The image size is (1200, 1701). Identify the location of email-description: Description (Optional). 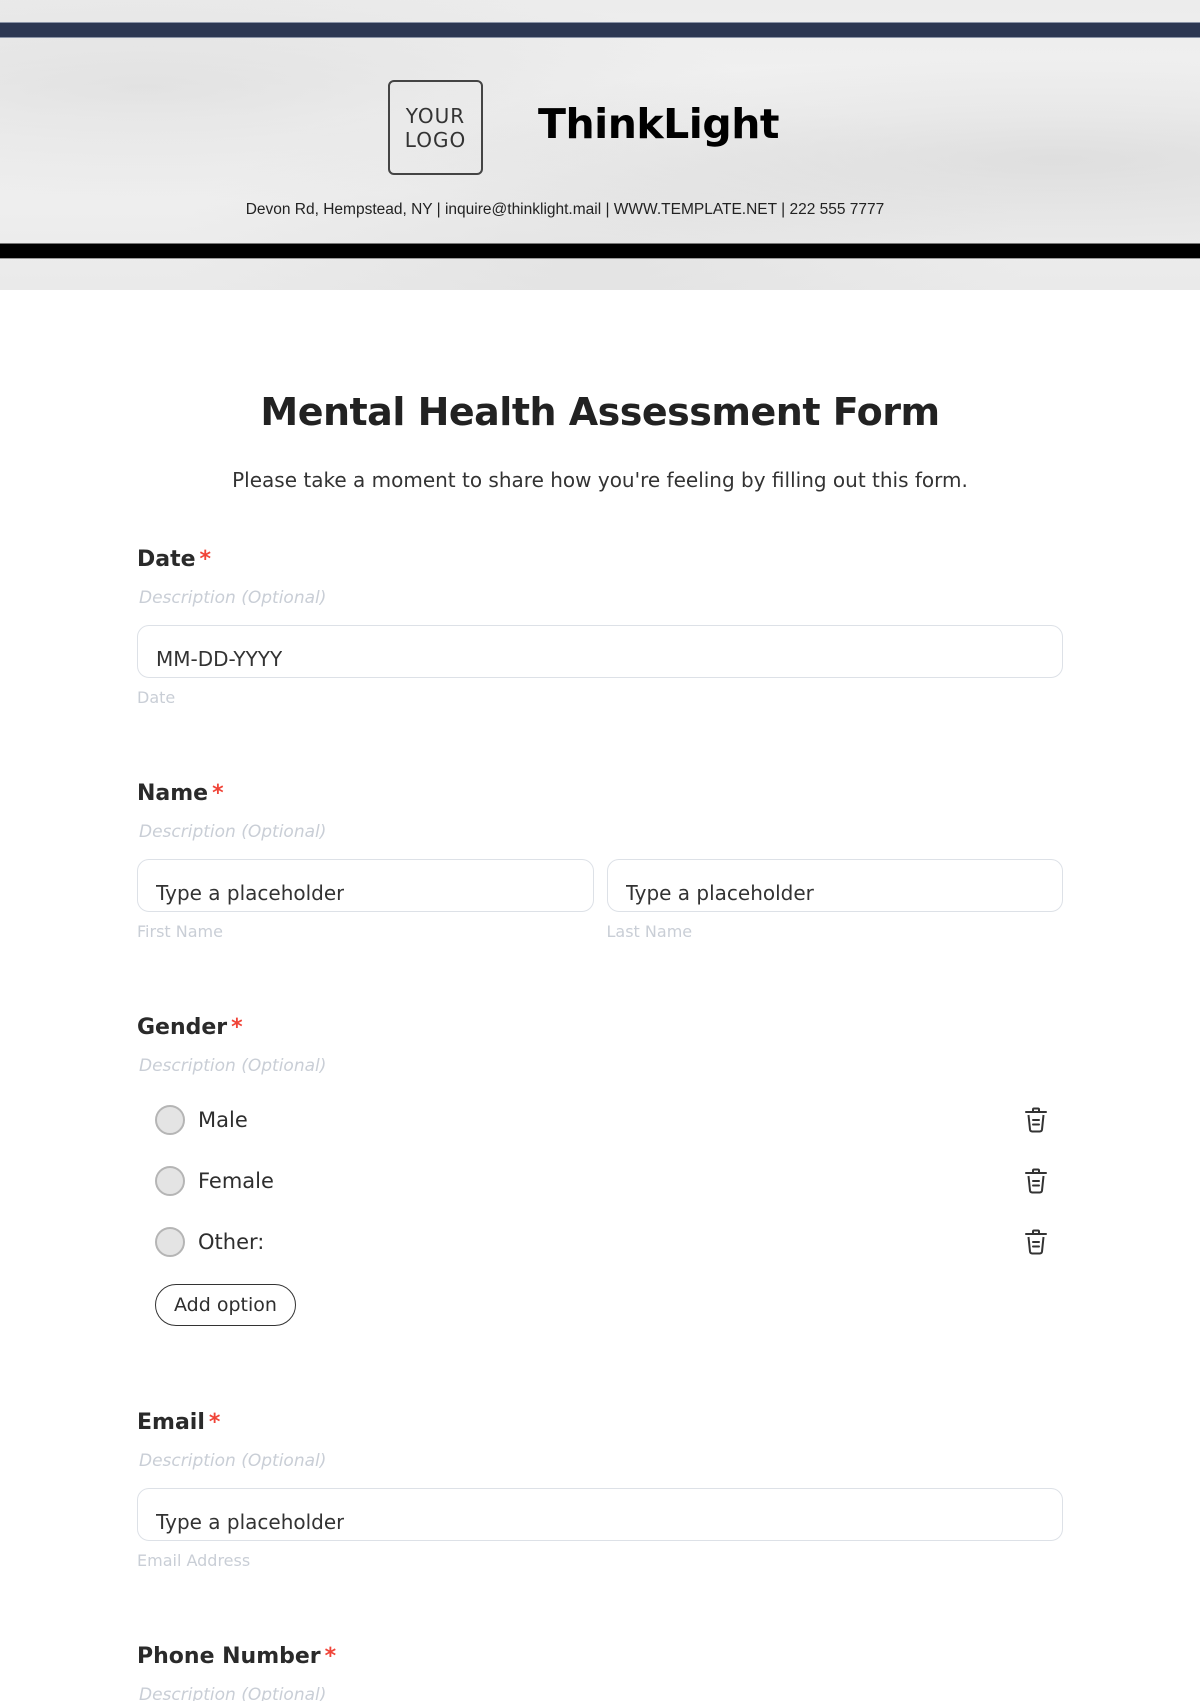
(601, 1461).